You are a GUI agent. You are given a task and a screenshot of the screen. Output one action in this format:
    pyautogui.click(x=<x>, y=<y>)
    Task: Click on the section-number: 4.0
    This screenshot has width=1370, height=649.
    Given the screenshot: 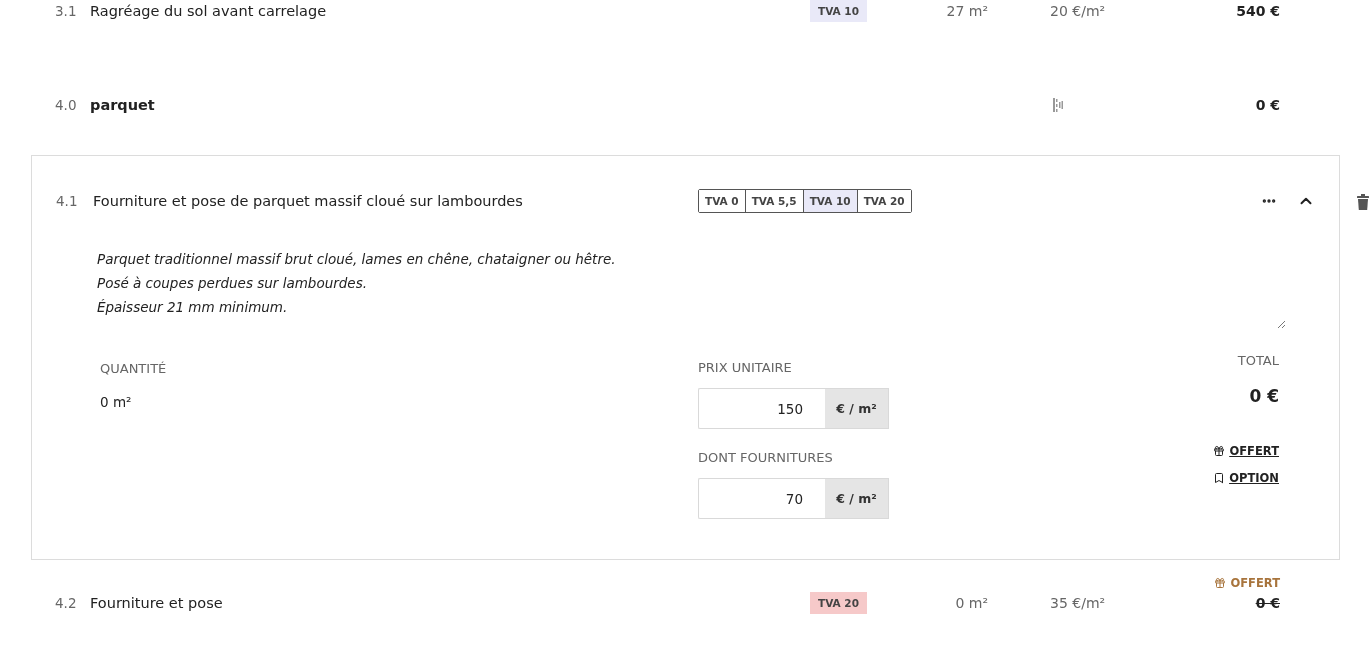 What is the action you would take?
    pyautogui.click(x=66, y=105)
    